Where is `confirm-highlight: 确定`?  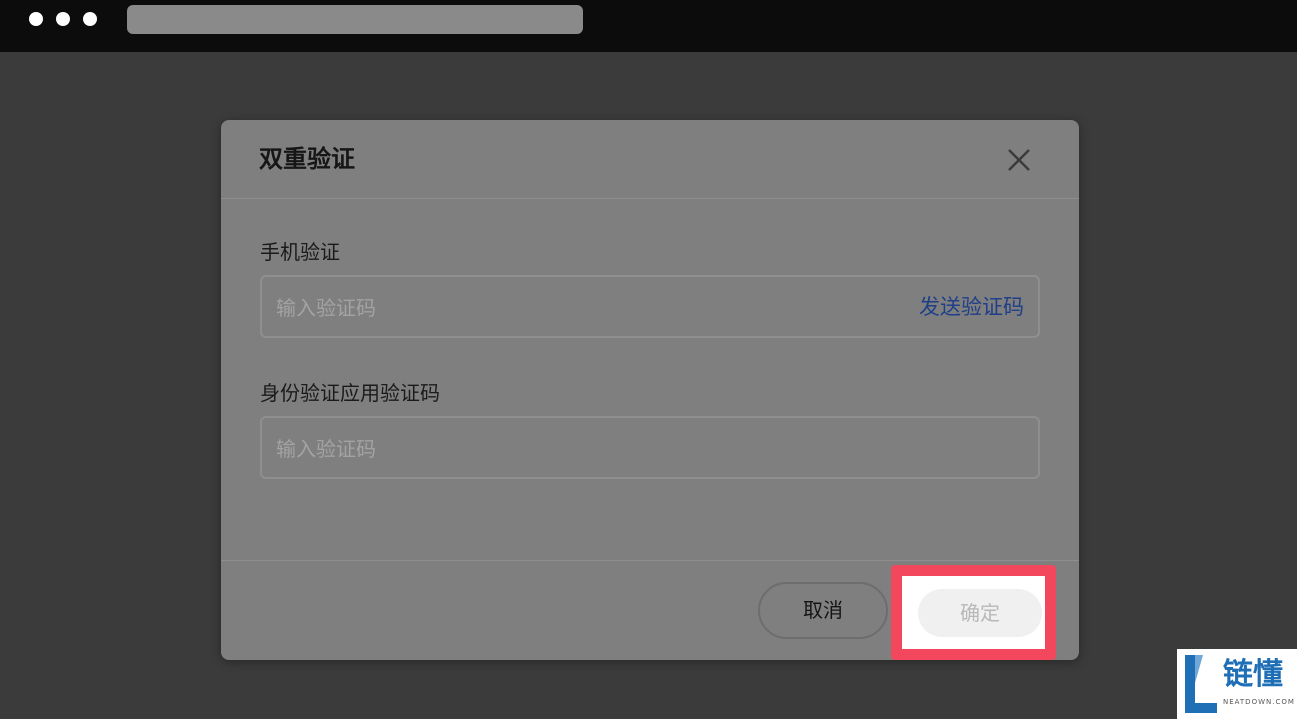 confirm-highlight: 确定 is located at coordinates (973, 612).